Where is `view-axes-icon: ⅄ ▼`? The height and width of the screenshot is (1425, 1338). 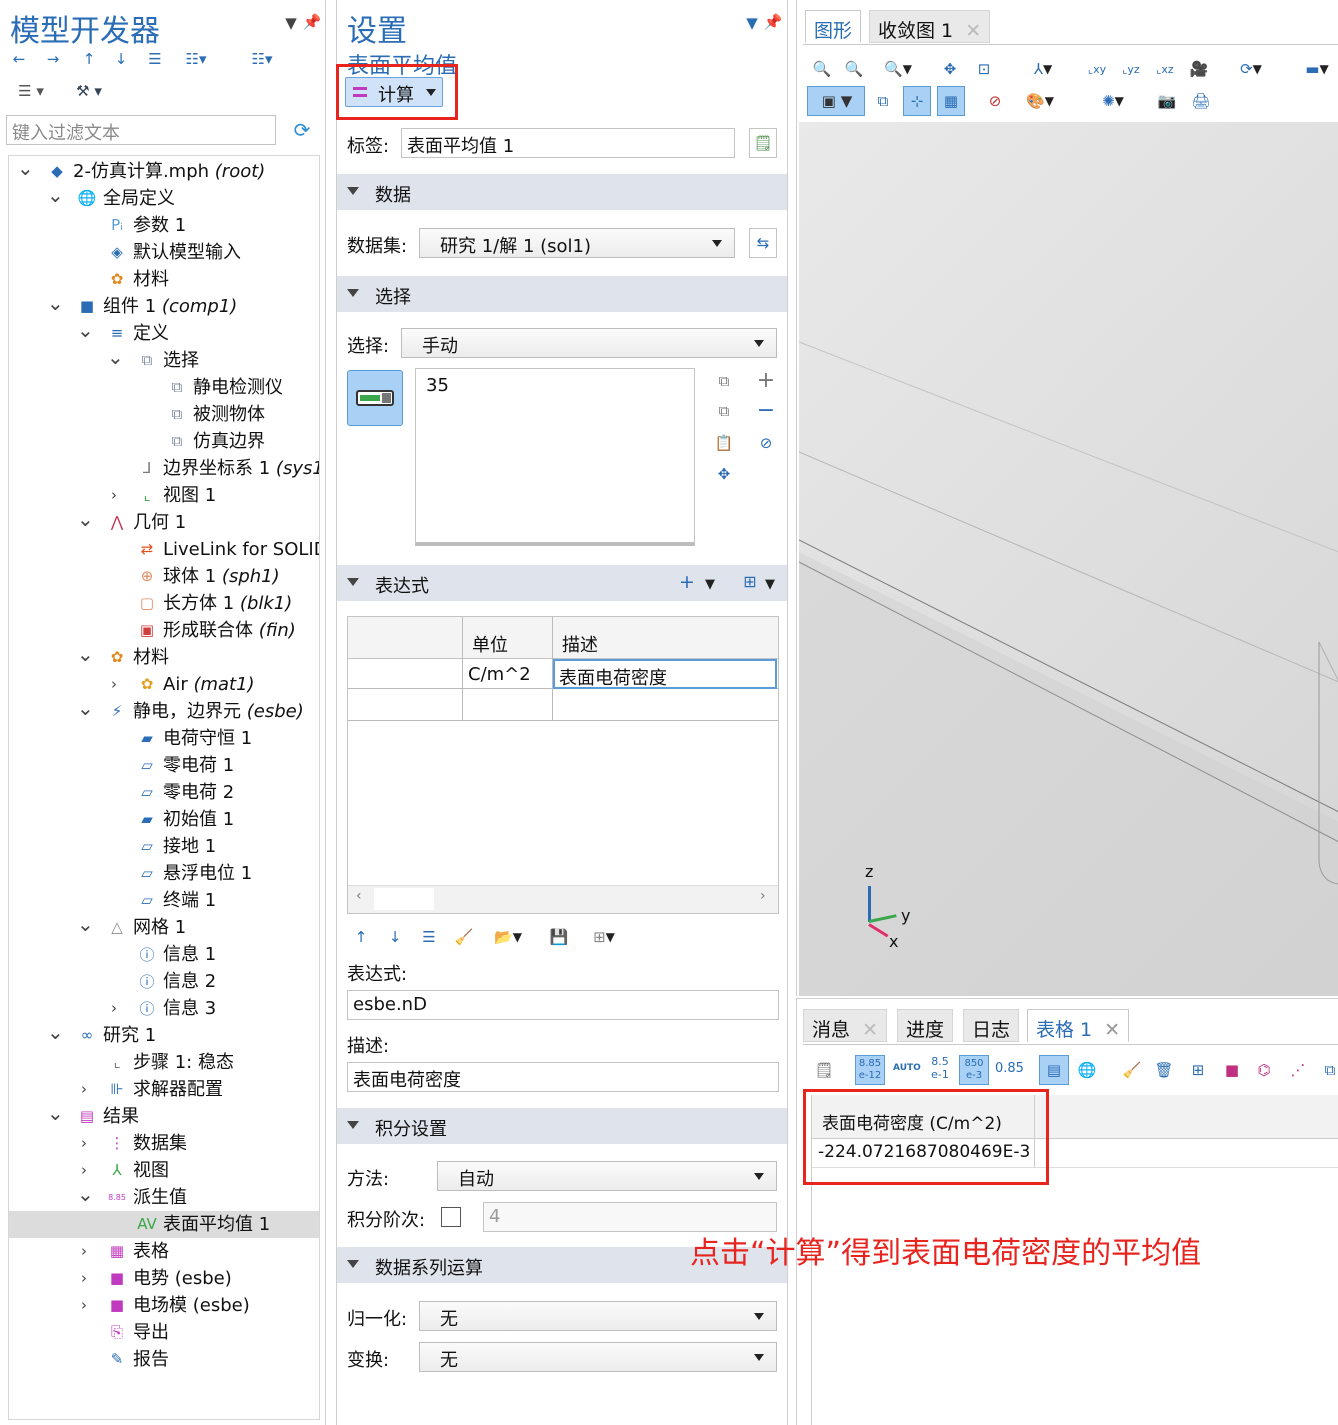 view-axes-icon: ⅄ ▼ is located at coordinates (1043, 69).